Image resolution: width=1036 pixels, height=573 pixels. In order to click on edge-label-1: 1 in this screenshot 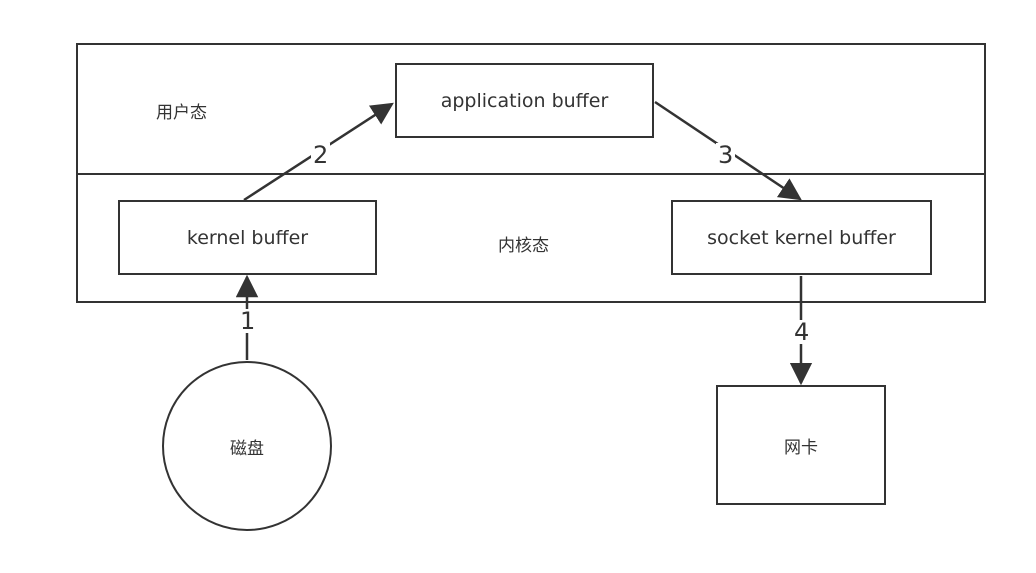, I will do `click(248, 321)`.